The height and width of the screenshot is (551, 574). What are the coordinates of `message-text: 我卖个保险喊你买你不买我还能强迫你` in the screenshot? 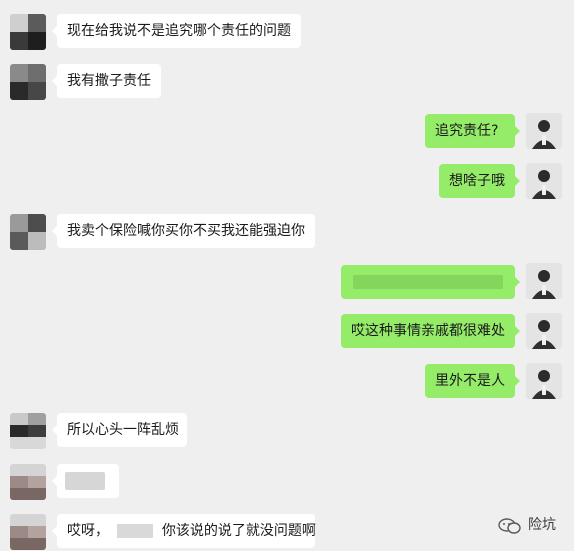 It's located at (186, 231).